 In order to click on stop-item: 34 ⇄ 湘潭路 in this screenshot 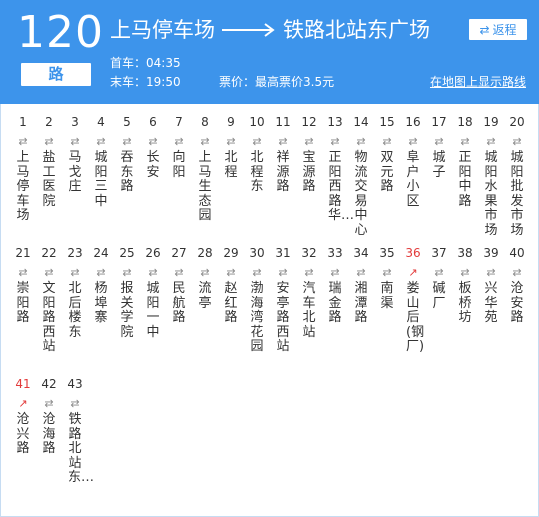, I will do `click(361, 286)`.